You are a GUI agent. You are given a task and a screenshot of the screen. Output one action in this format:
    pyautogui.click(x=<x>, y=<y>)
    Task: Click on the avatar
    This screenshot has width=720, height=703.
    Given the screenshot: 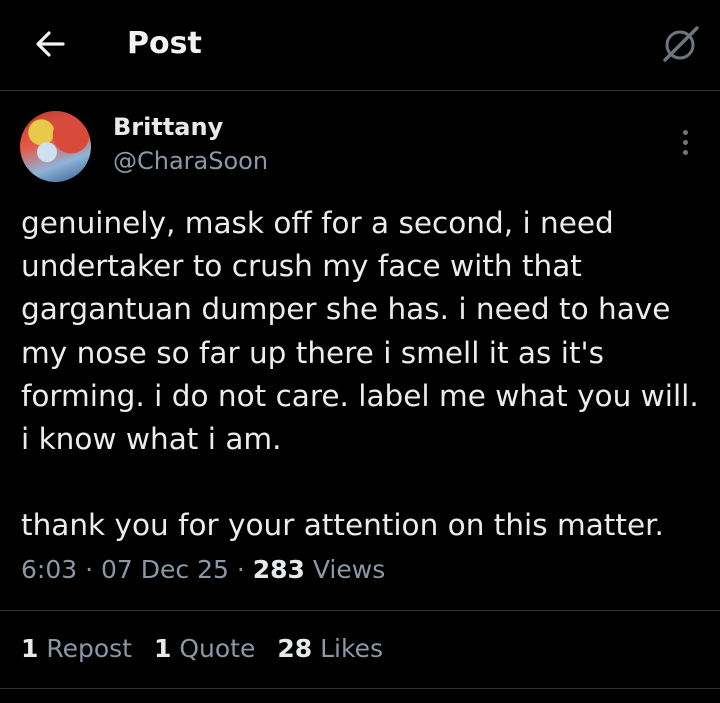 What is the action you would take?
    pyautogui.click(x=55, y=146)
    